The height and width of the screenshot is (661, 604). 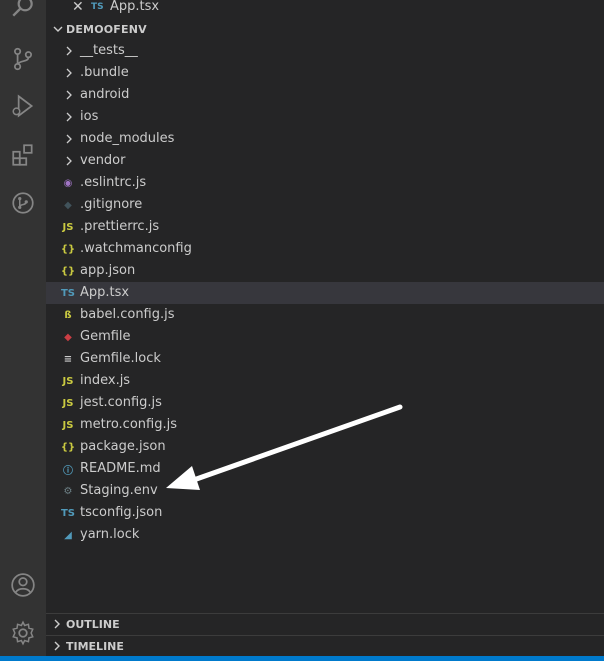 I want to click on yarn-icon: ◢, so click(x=68, y=535).